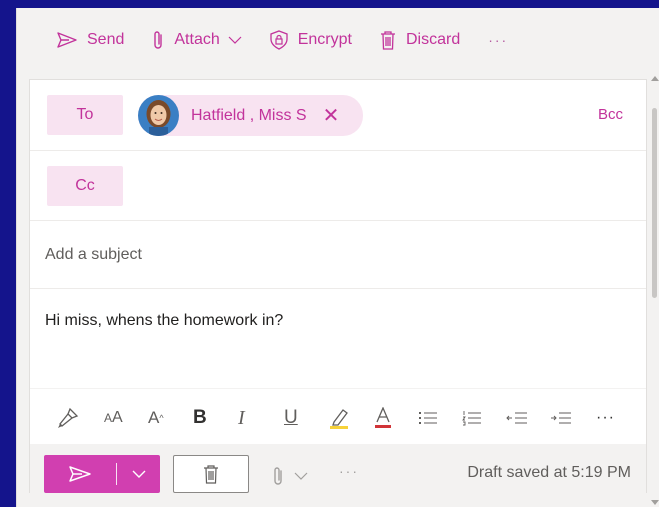 Image resolution: width=659 pixels, height=507 pixels. I want to click on discard-command: Discard, so click(420, 40).